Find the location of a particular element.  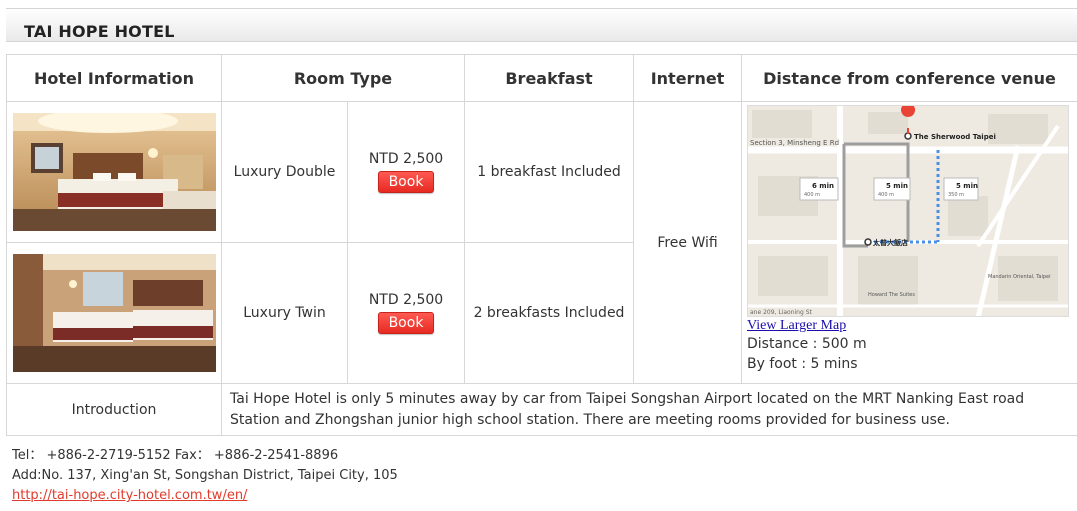

room-price-twin: NTD 2,500 is located at coordinates (406, 300).